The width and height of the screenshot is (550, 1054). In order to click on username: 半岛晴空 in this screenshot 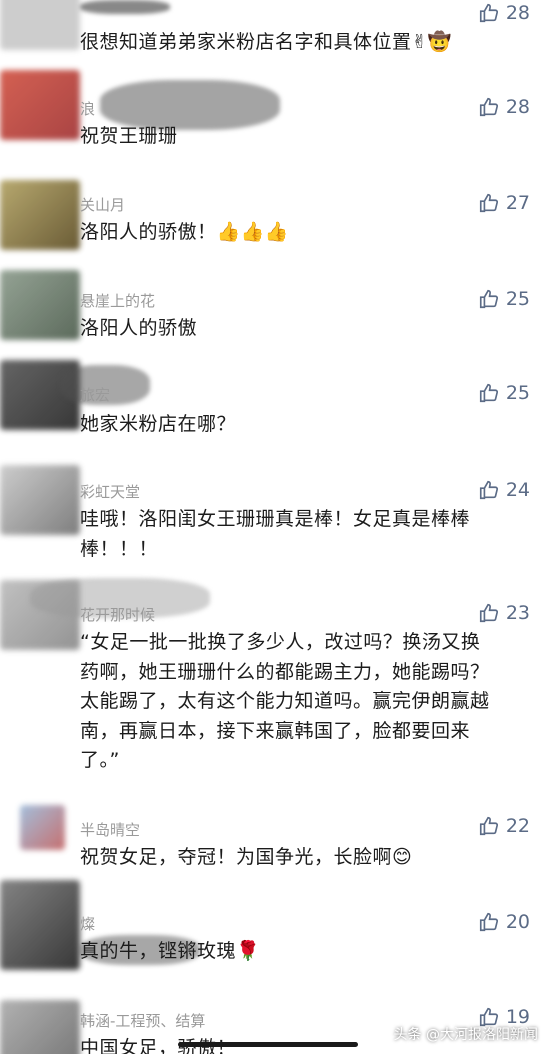, I will do `click(110, 829)`.